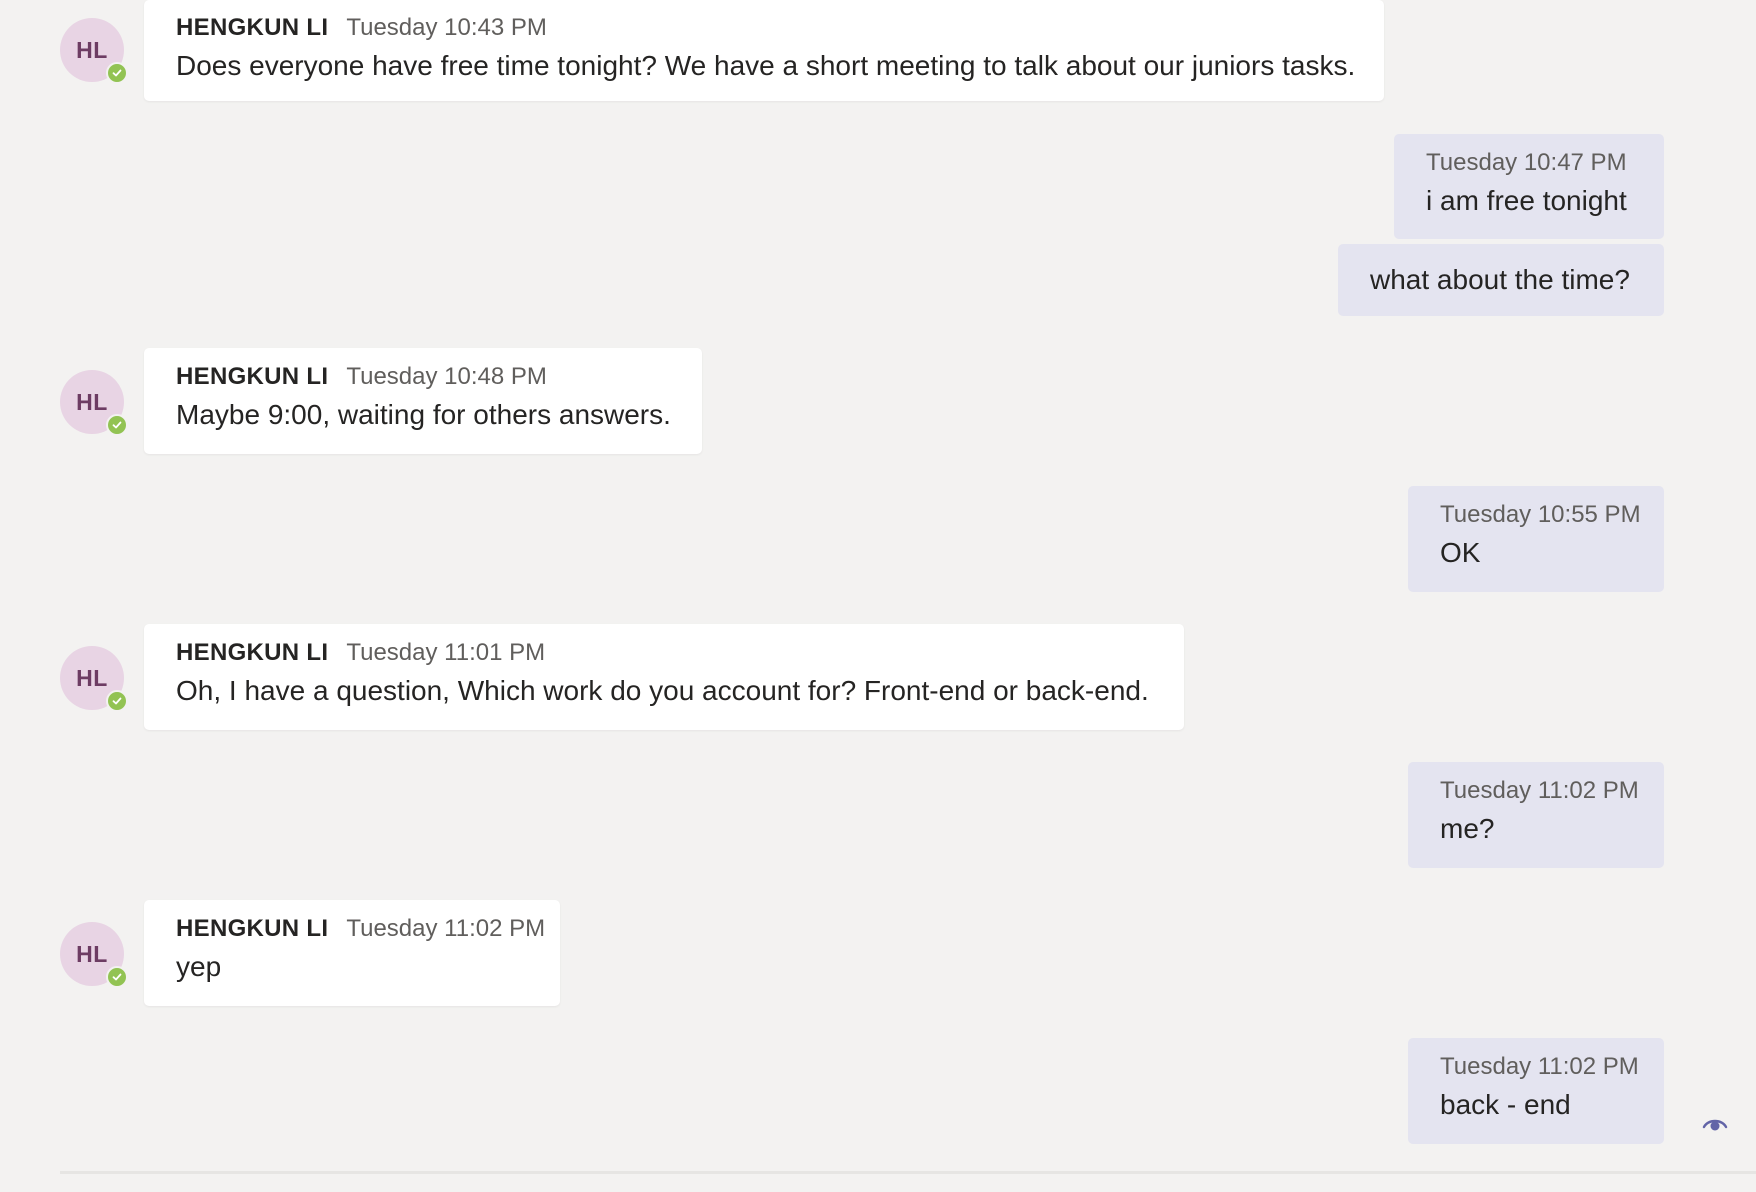 This screenshot has width=1756, height=1192. I want to click on message-timestamp: Tuesday 10:55 PM, so click(1540, 514).